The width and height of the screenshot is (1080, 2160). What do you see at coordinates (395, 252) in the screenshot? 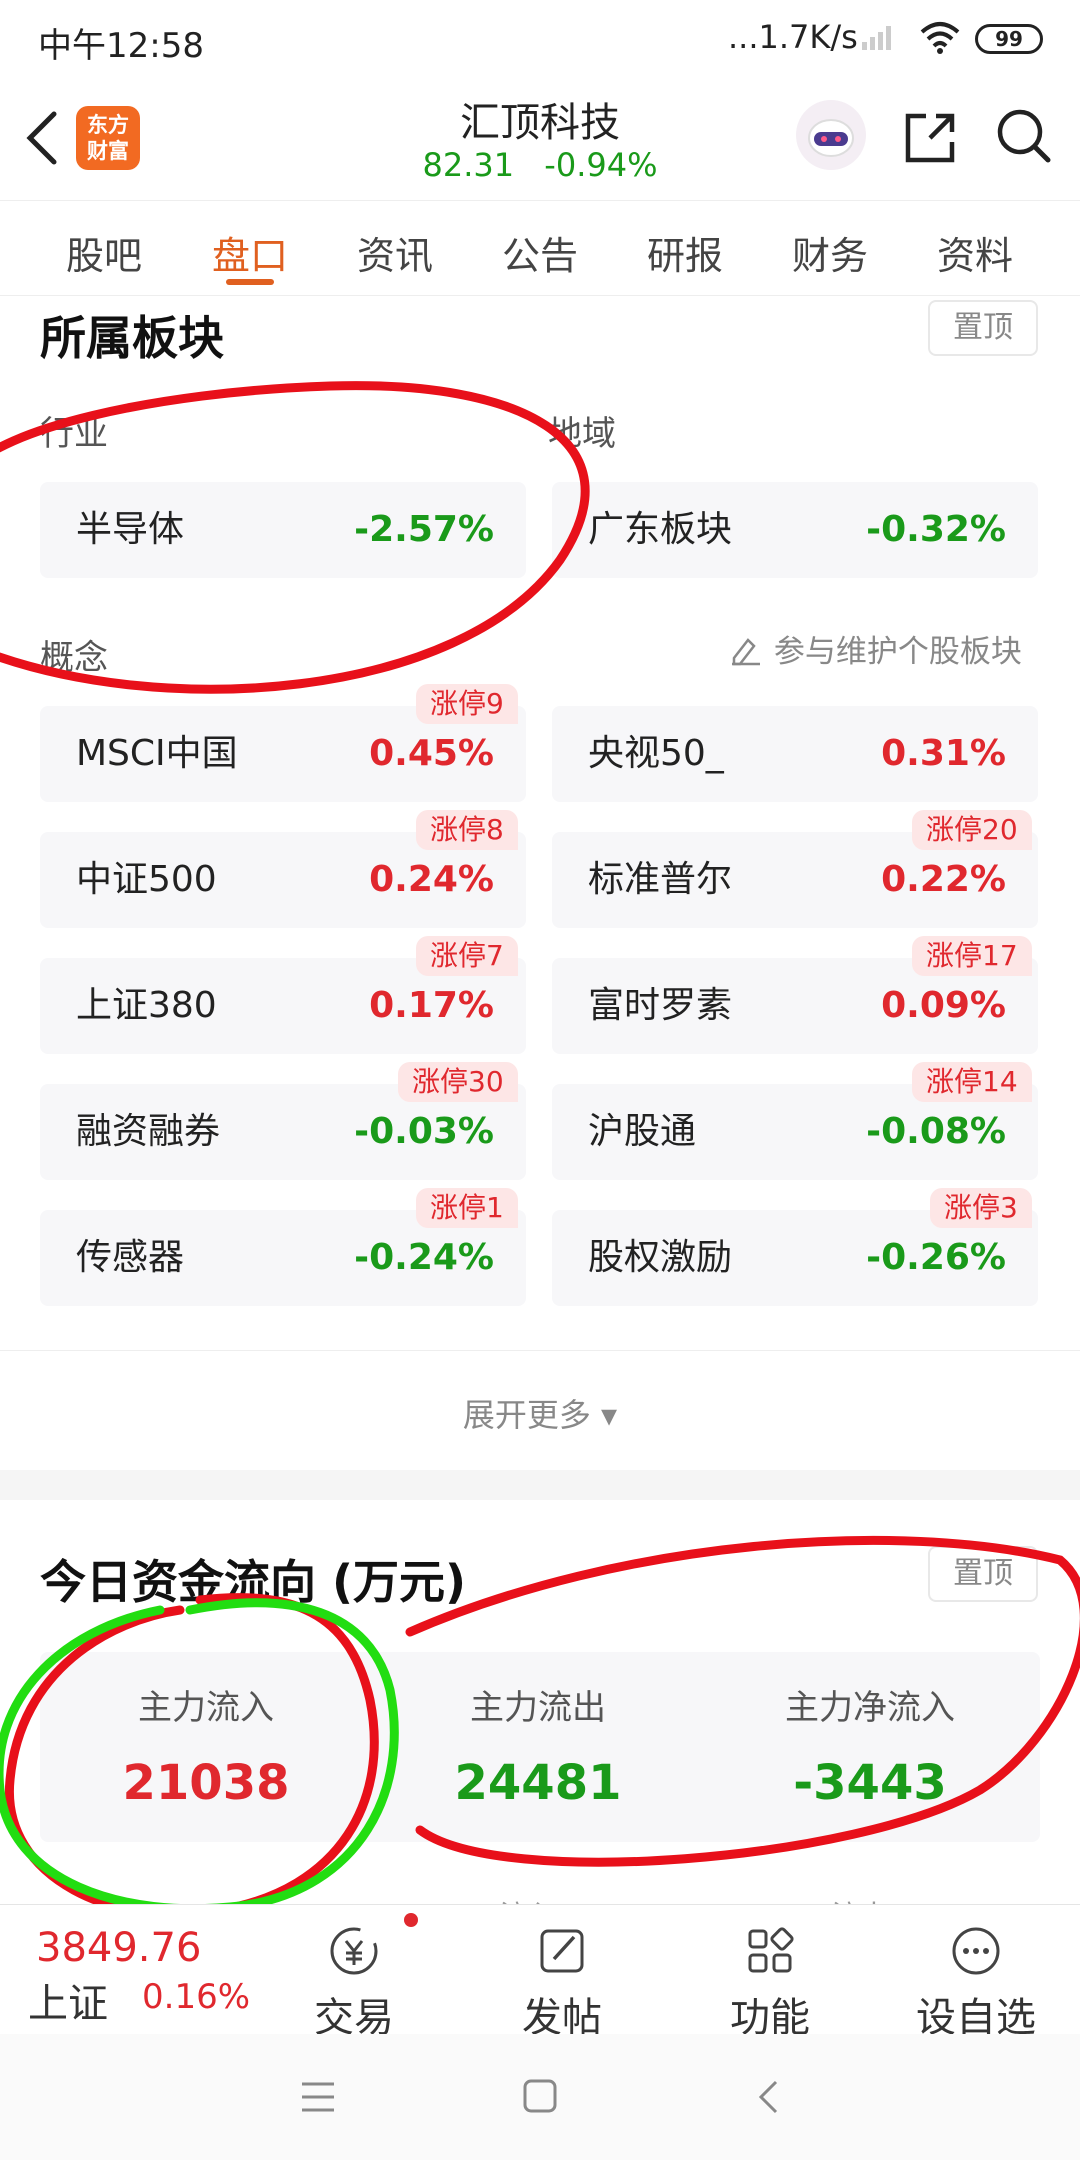
I see `tab-news: 资讯` at bounding box center [395, 252].